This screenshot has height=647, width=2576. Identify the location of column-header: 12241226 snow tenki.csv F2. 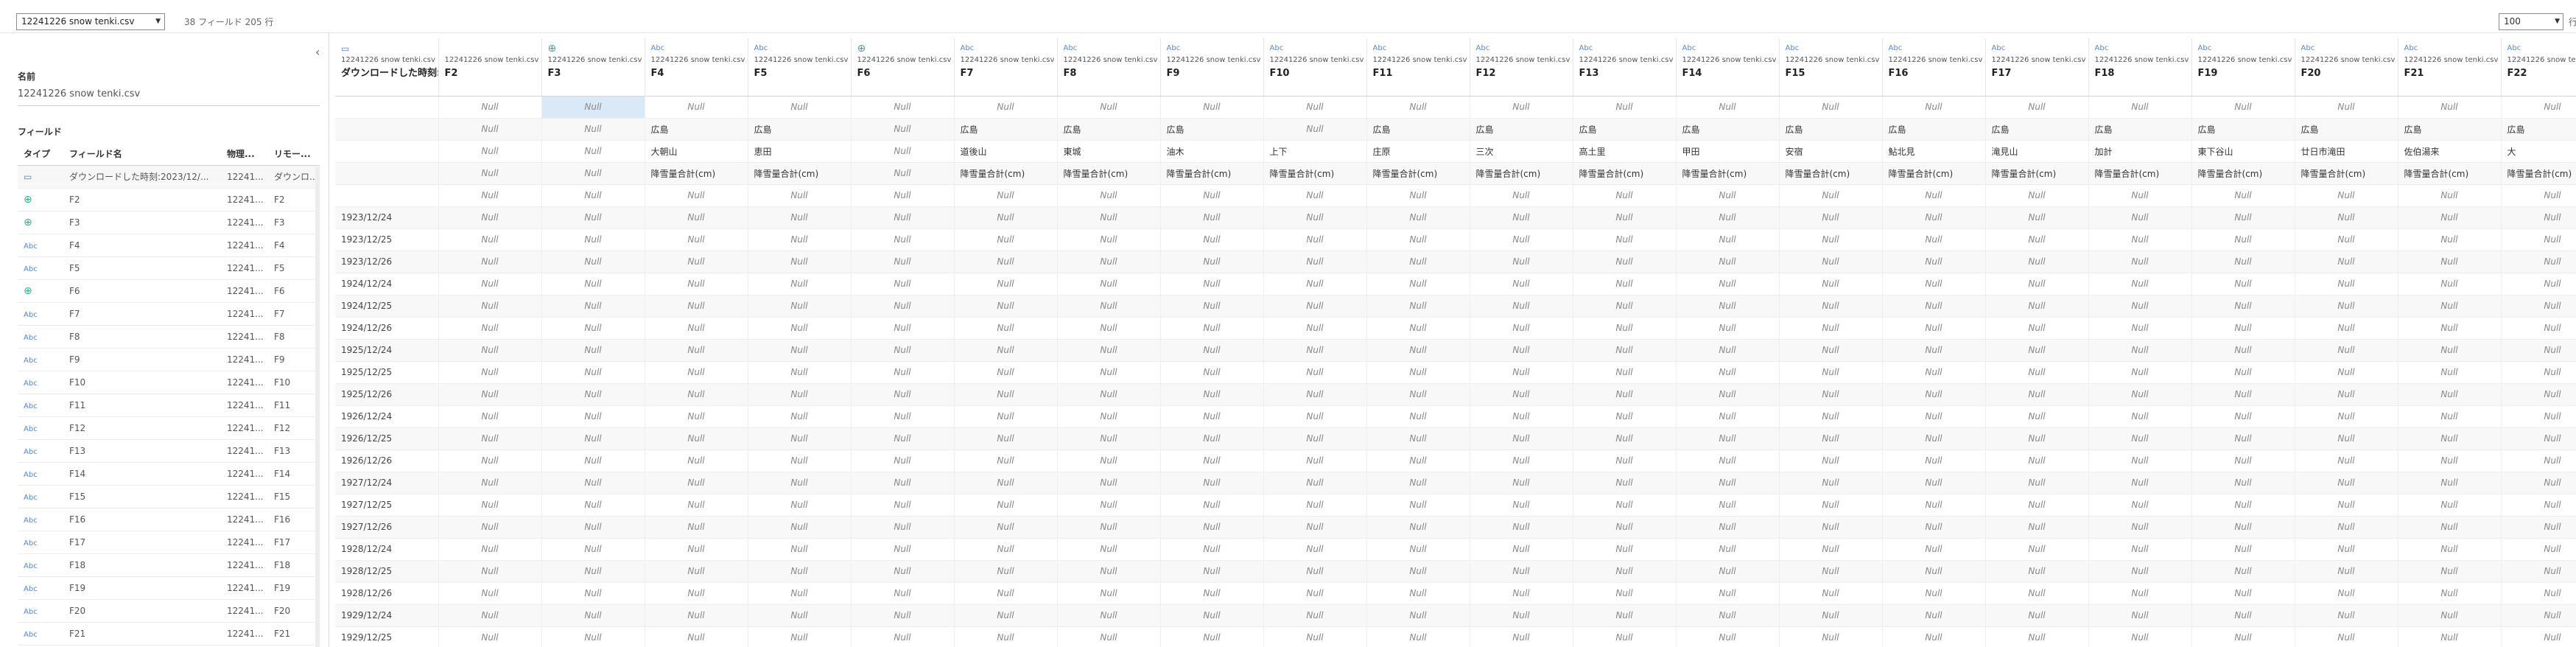
(490, 67).